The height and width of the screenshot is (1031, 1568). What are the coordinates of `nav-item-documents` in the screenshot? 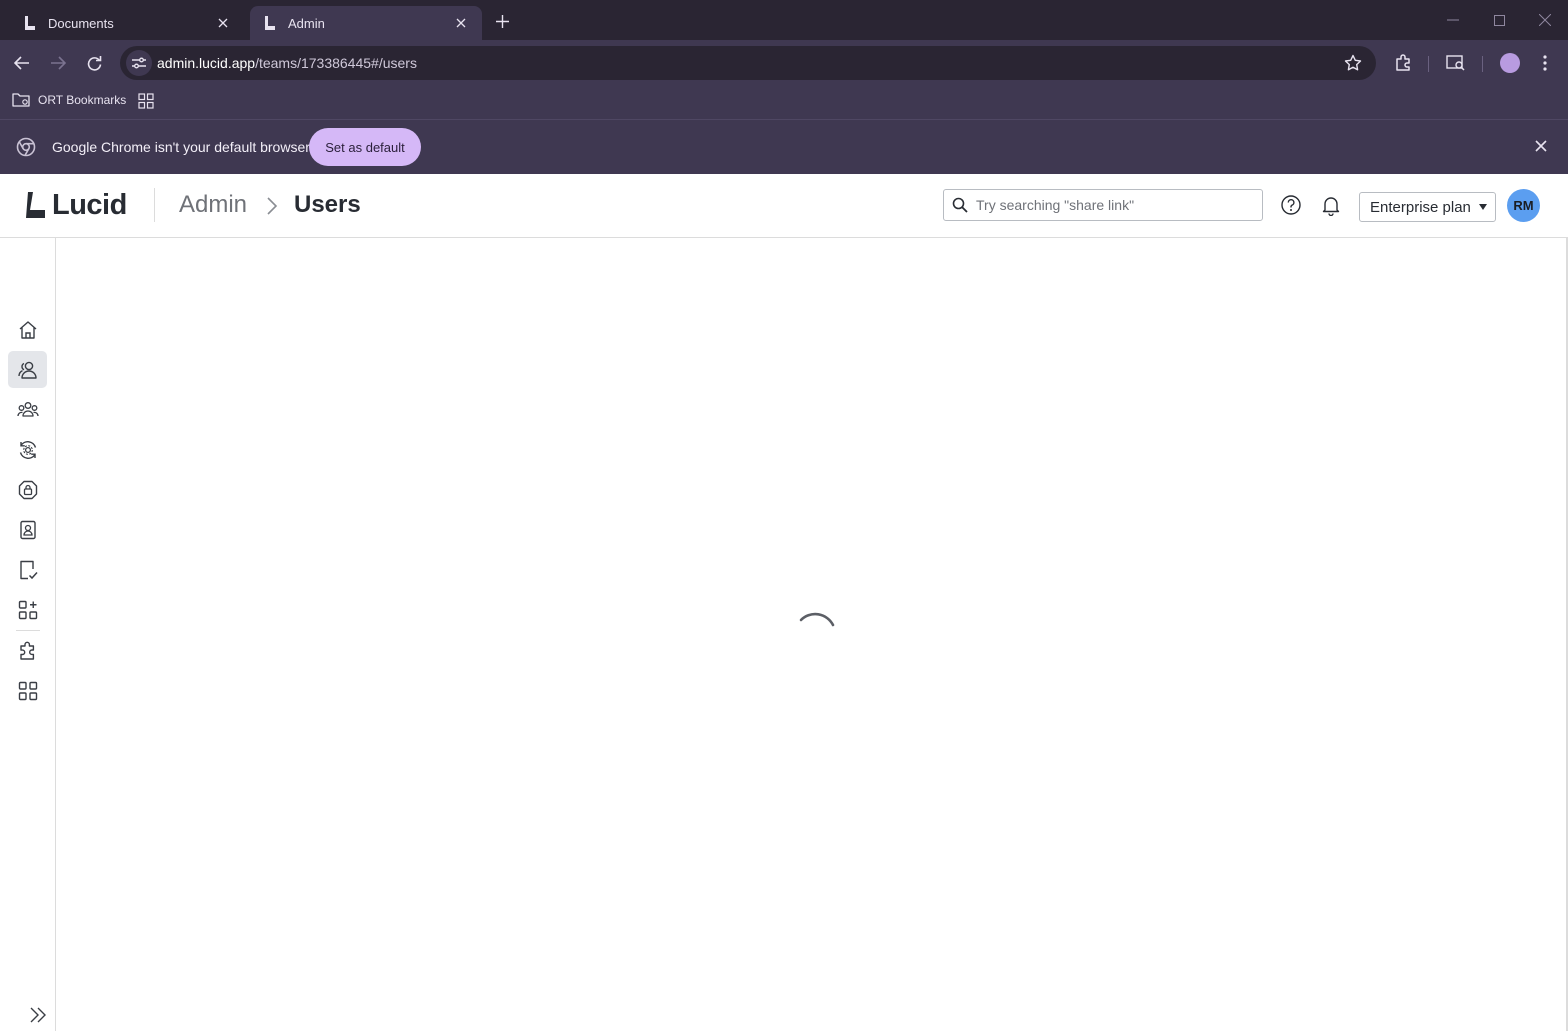 It's located at (27, 569).